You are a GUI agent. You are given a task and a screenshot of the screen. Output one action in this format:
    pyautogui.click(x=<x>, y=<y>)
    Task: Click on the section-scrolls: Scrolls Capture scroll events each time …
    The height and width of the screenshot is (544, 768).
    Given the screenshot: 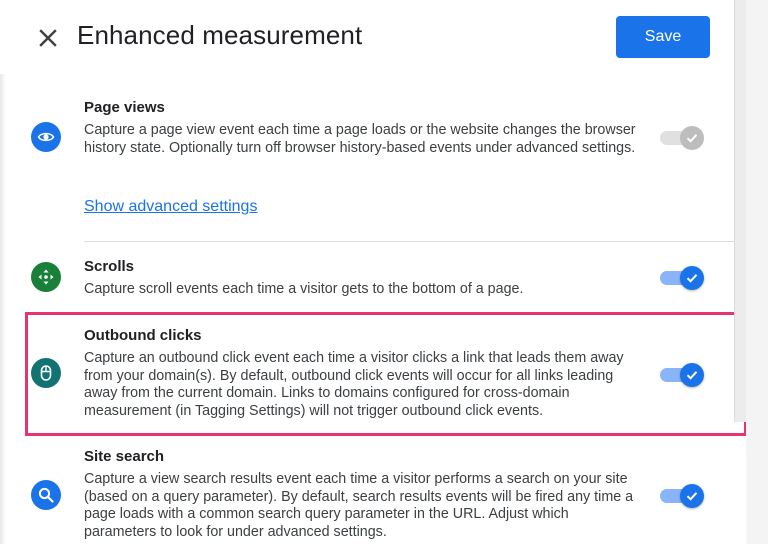 What is the action you would take?
    pyautogui.click(x=367, y=278)
    